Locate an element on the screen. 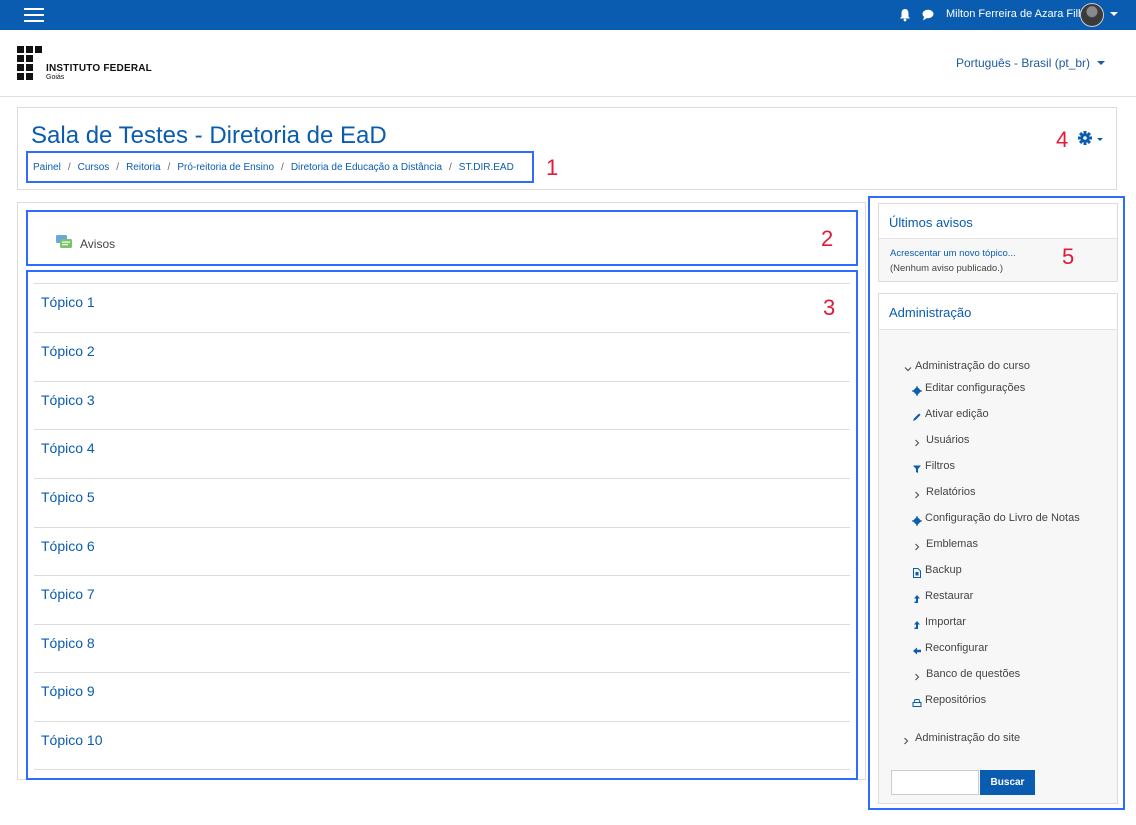 Image resolution: width=1136 pixels, height=825 pixels. breadcrumb-item: Painel is located at coordinates (47, 167).